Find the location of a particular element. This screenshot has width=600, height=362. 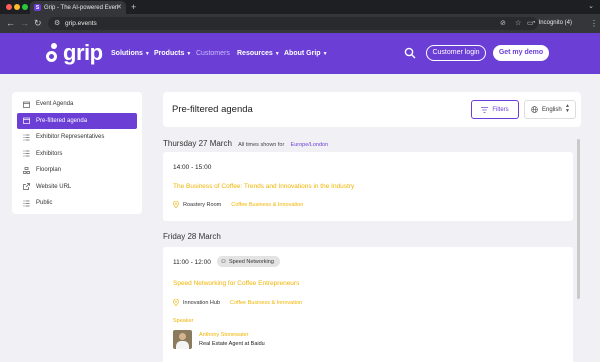

location-name: Roastery Room is located at coordinates (202, 204).